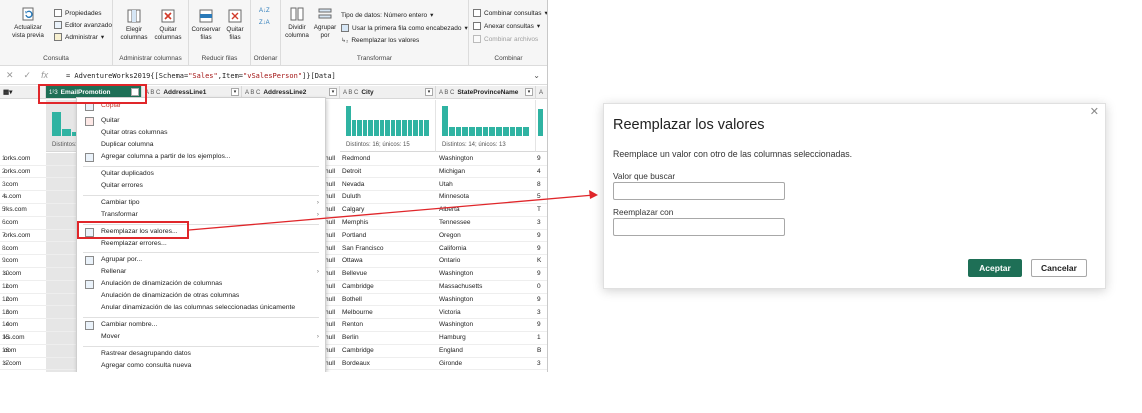 The height and width of the screenshot is (413, 1142). What do you see at coordinates (1059, 268) in the screenshot?
I see `cancel-button: Cancelar` at bounding box center [1059, 268].